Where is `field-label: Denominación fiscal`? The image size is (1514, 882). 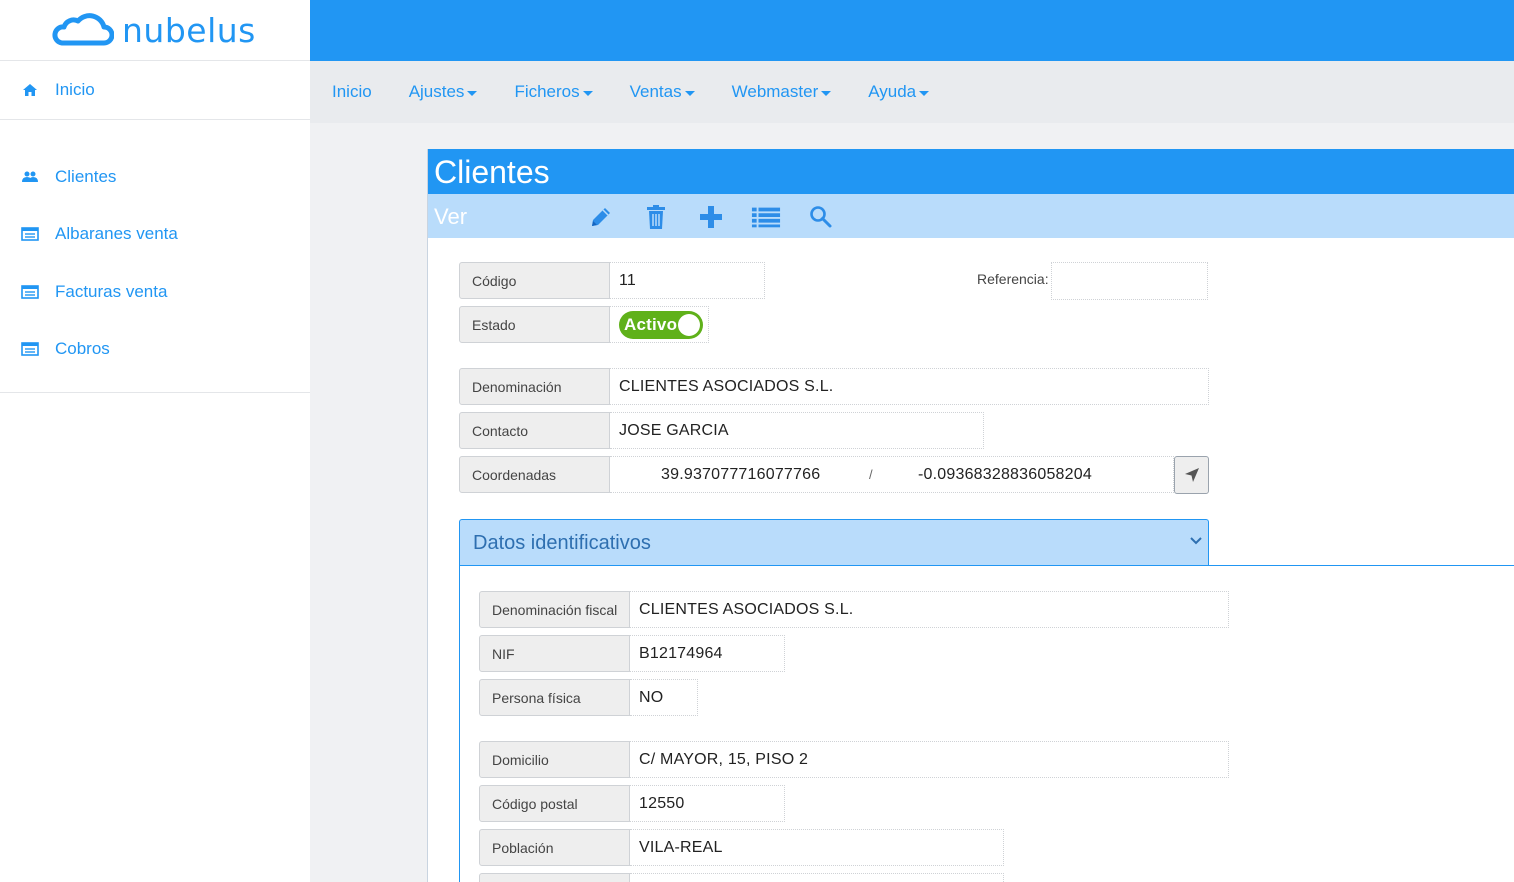
field-label: Denominación fiscal is located at coordinates (554, 609).